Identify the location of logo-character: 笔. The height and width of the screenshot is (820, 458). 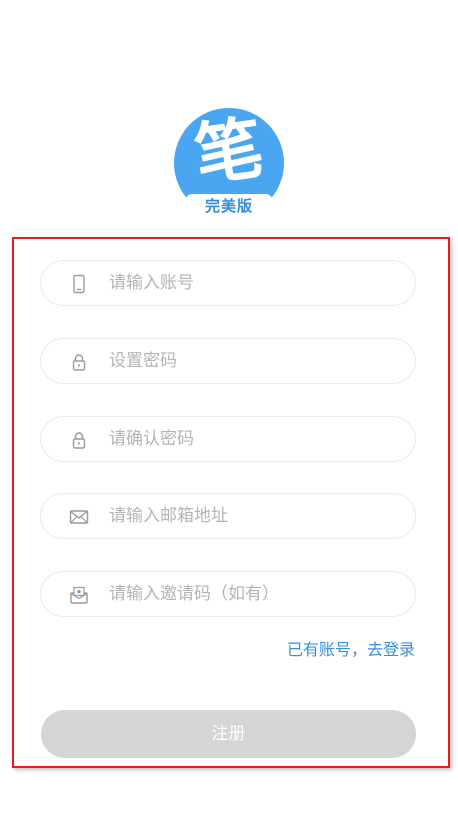
(229, 152).